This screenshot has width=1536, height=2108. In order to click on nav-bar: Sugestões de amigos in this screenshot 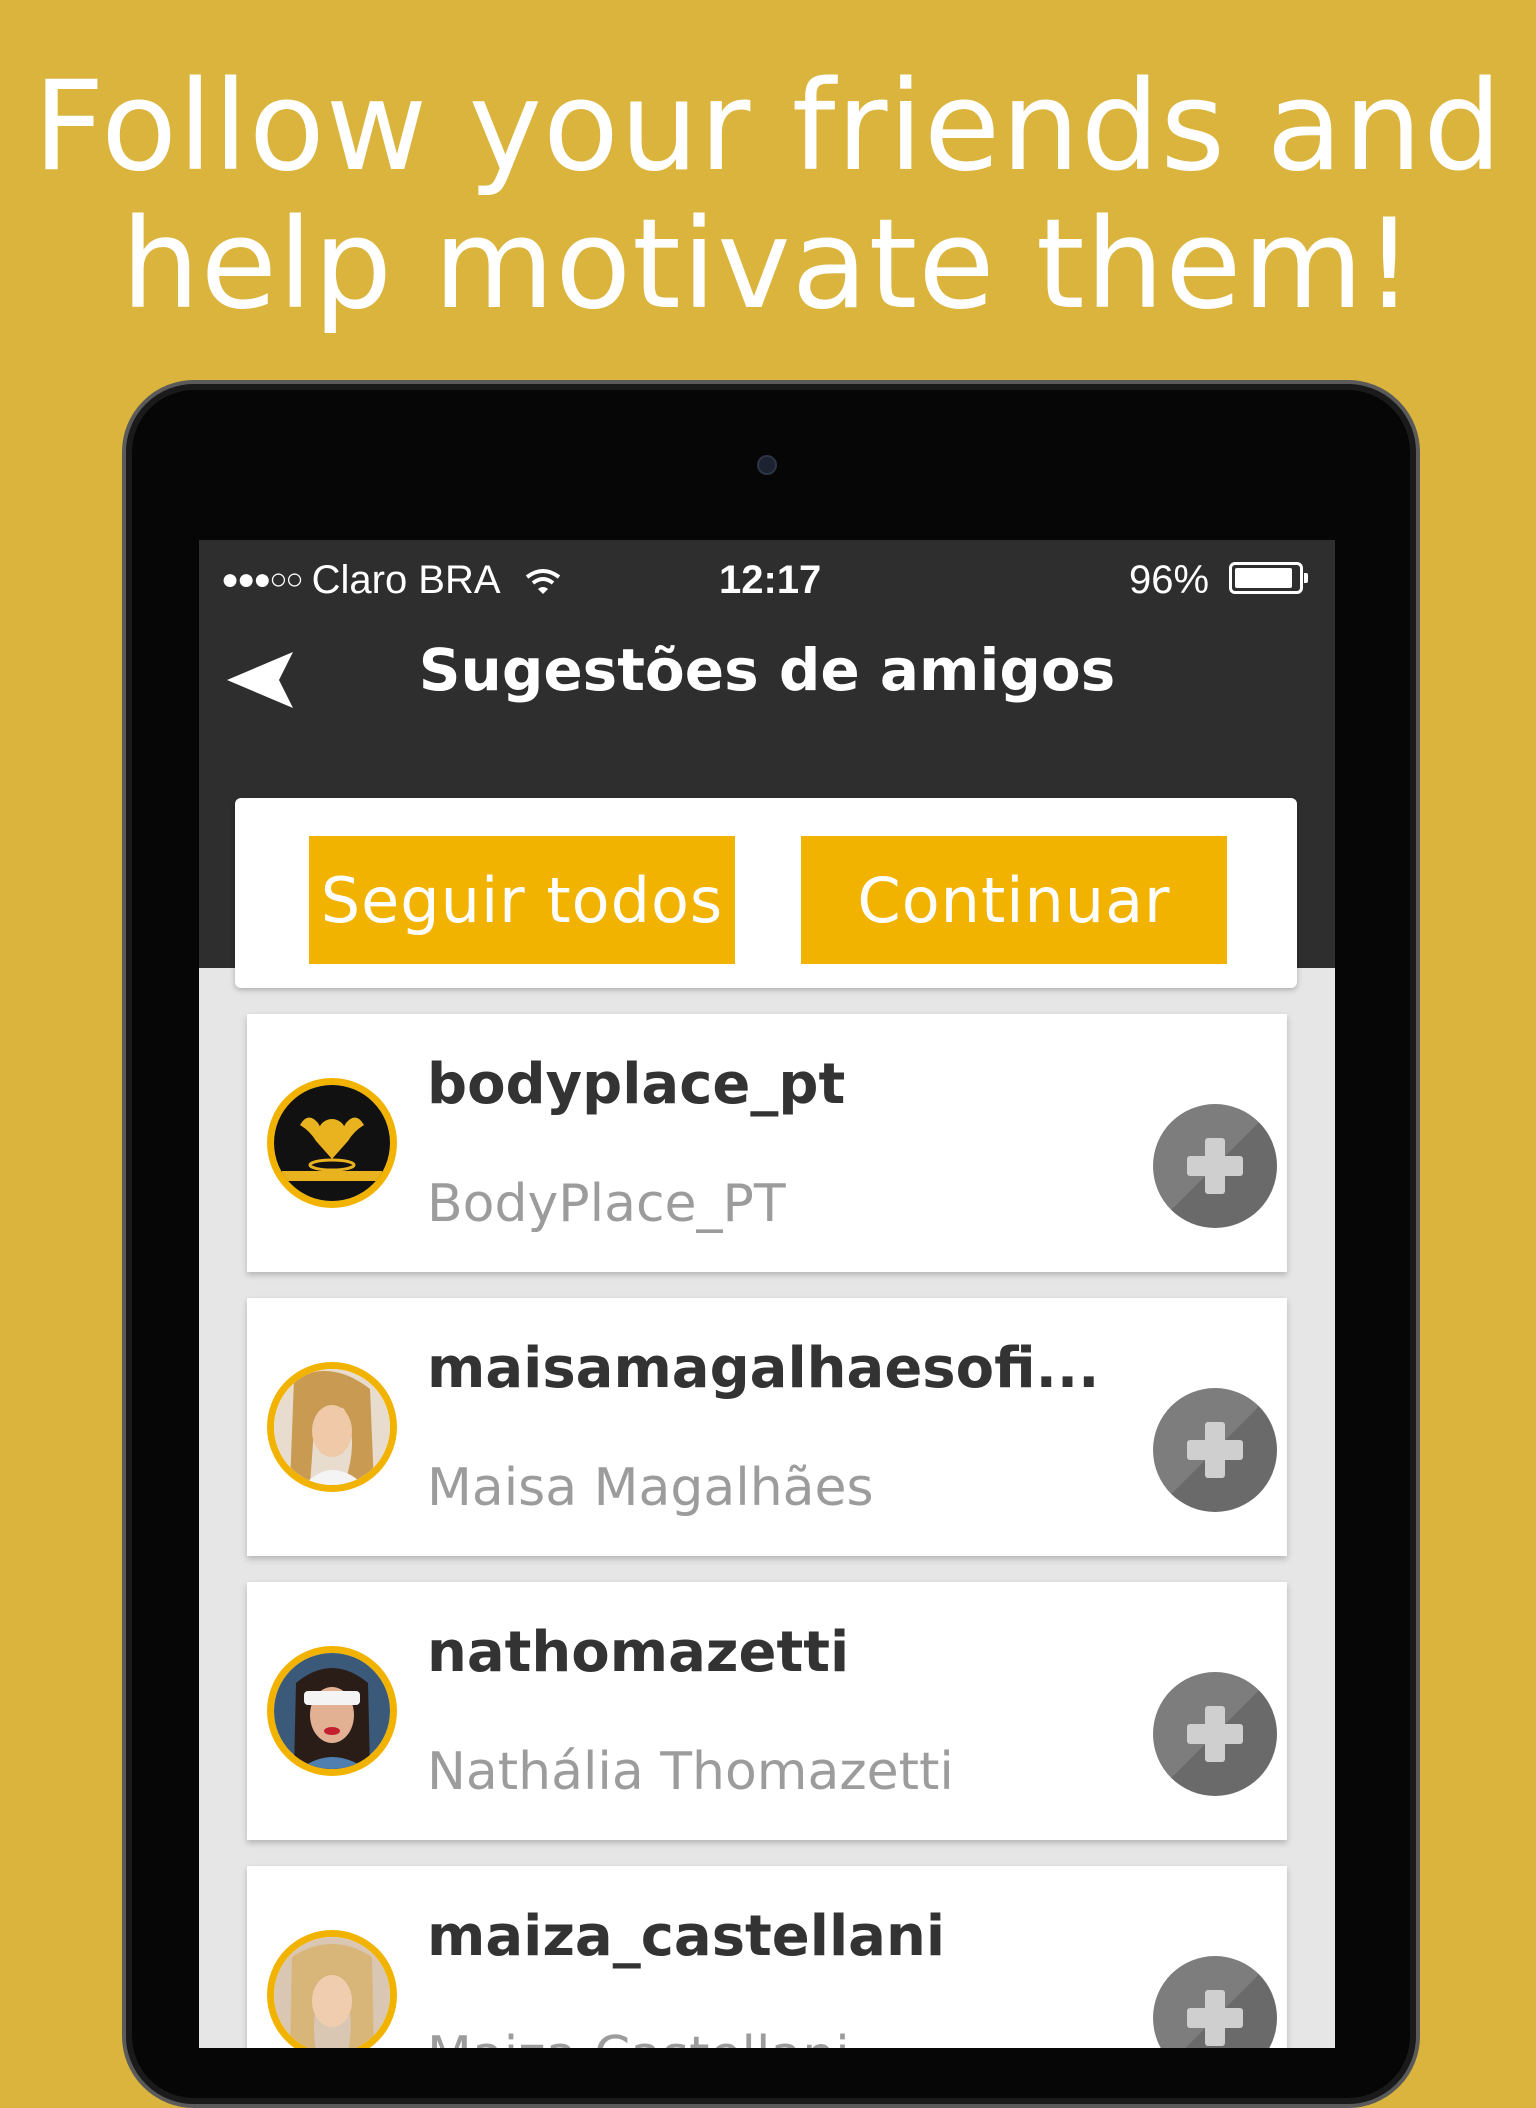, I will do `click(767, 672)`.